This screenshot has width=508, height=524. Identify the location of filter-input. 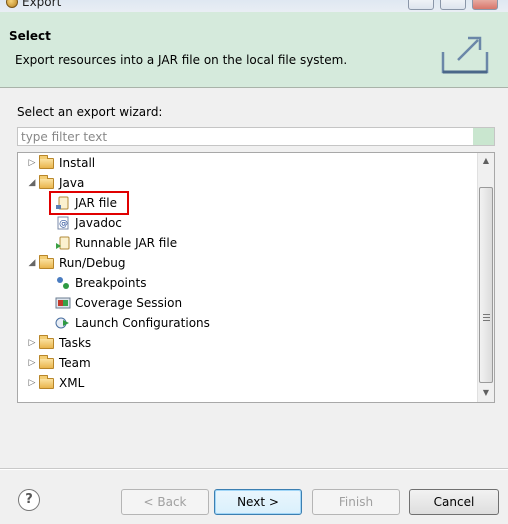
(256, 136).